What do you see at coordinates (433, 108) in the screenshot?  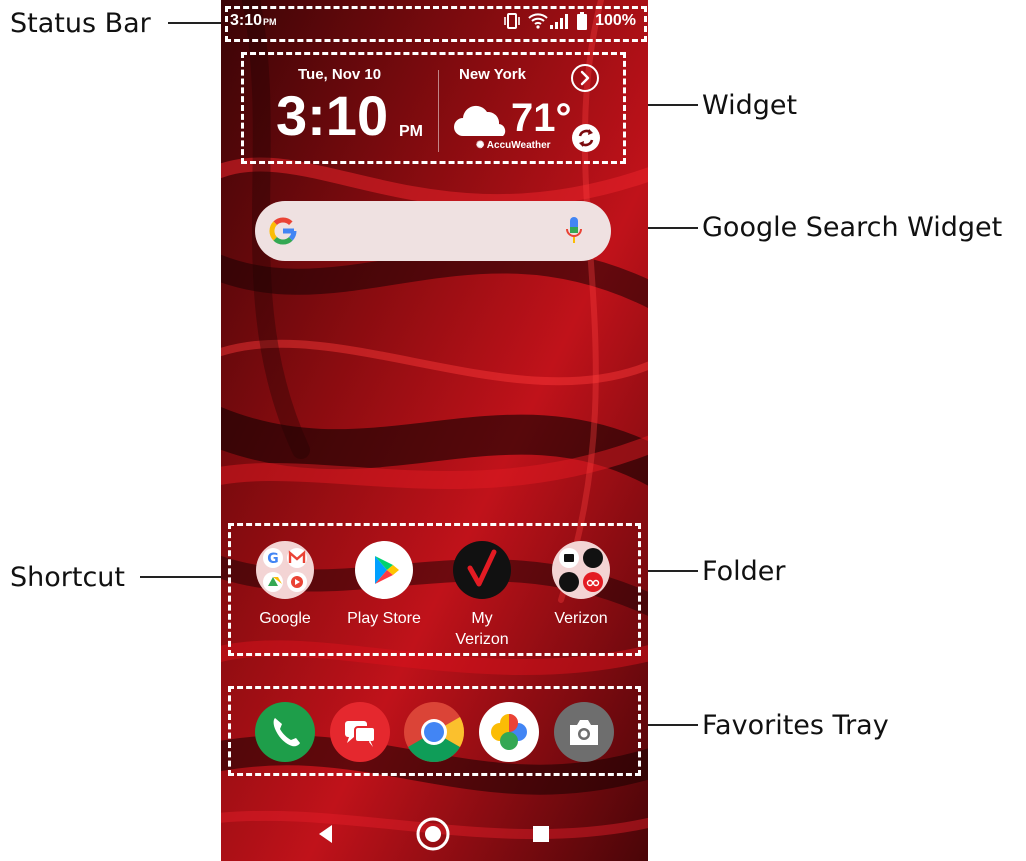 I see `widget-highlight` at bounding box center [433, 108].